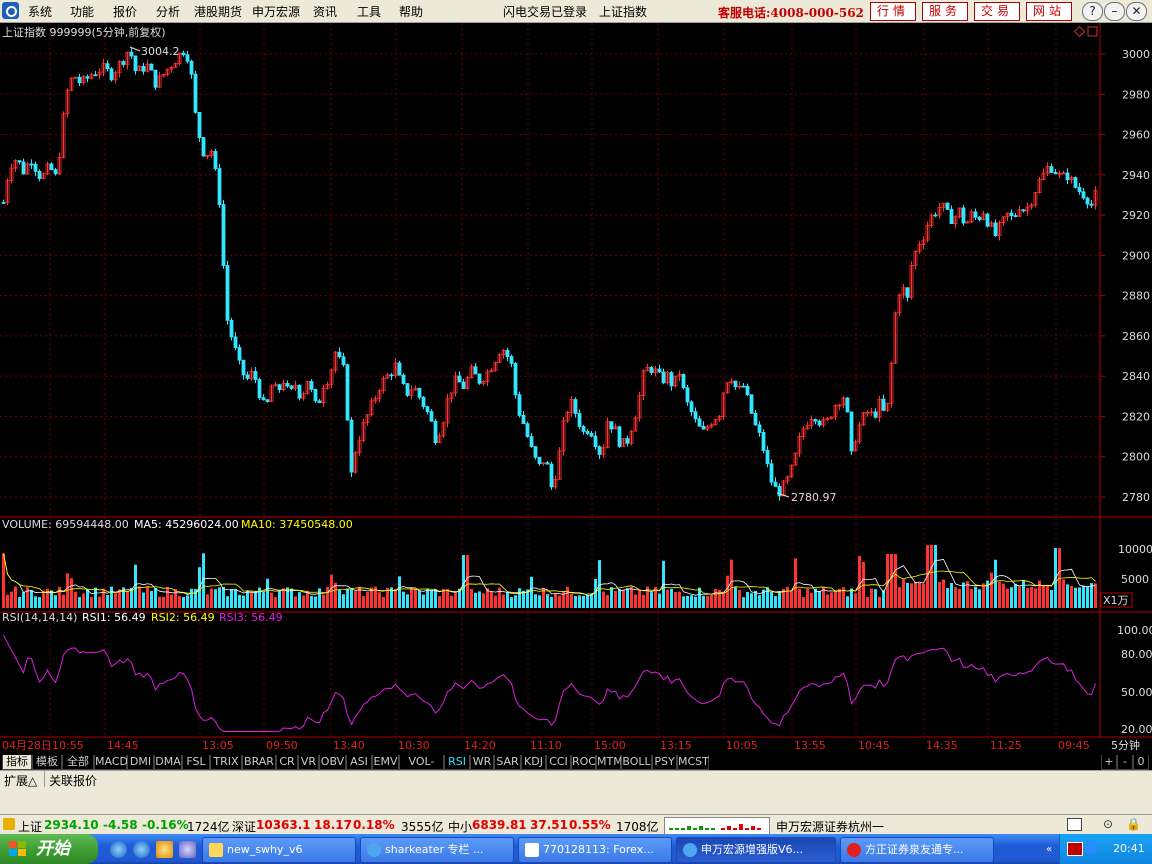  What do you see at coordinates (118, 849) in the screenshot?
I see `ie-icon` at bounding box center [118, 849].